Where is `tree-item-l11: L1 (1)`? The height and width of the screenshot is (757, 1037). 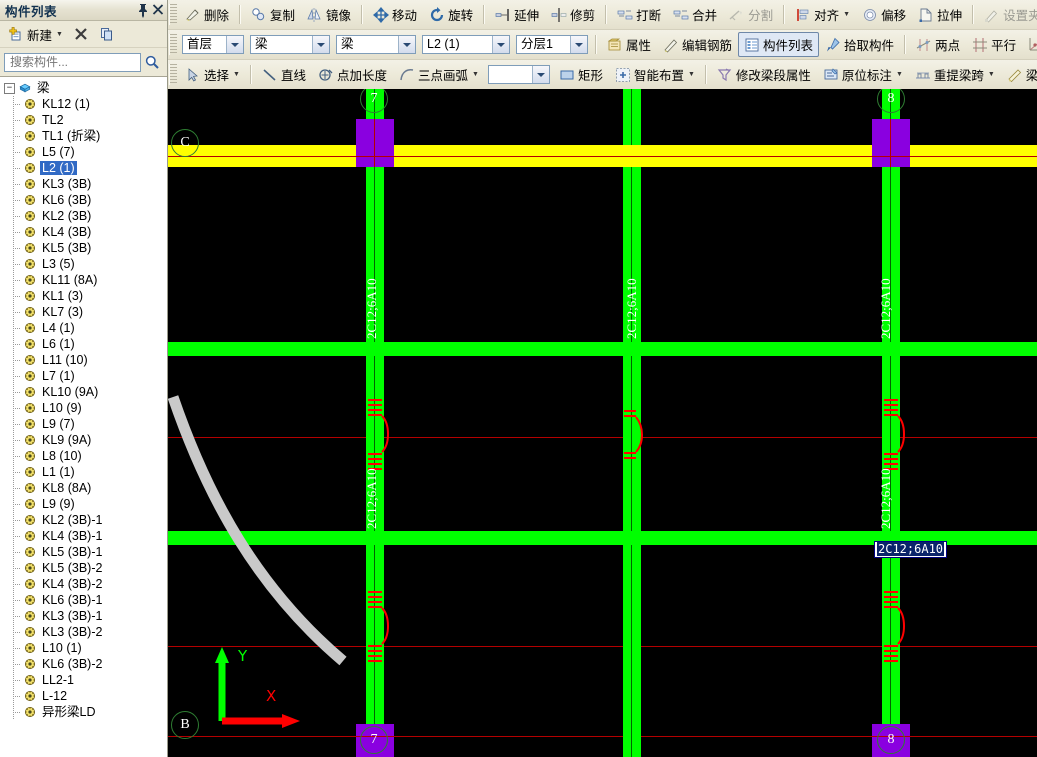 tree-item-l11: L1 (1) is located at coordinates (83, 472).